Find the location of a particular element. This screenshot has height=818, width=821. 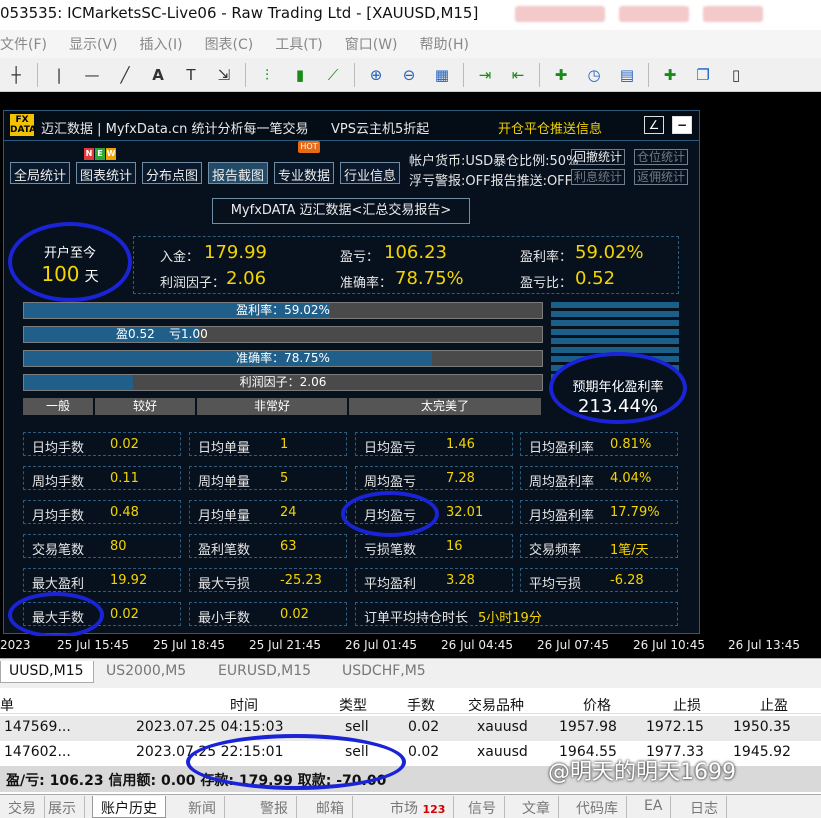

symbol-tab-xauusd: UUSD,M15 is located at coordinates (47, 672).